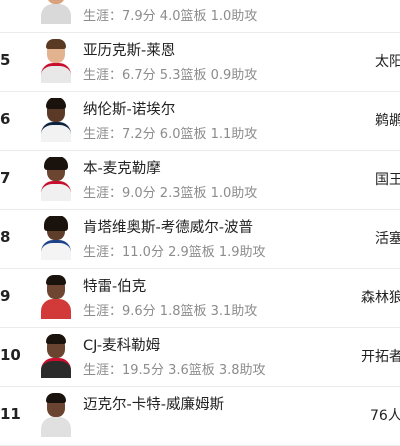  What do you see at coordinates (174, 252) in the screenshot?
I see `player-career-stats: 生涯：11.0分 2.9篮板 1.9助攻` at bounding box center [174, 252].